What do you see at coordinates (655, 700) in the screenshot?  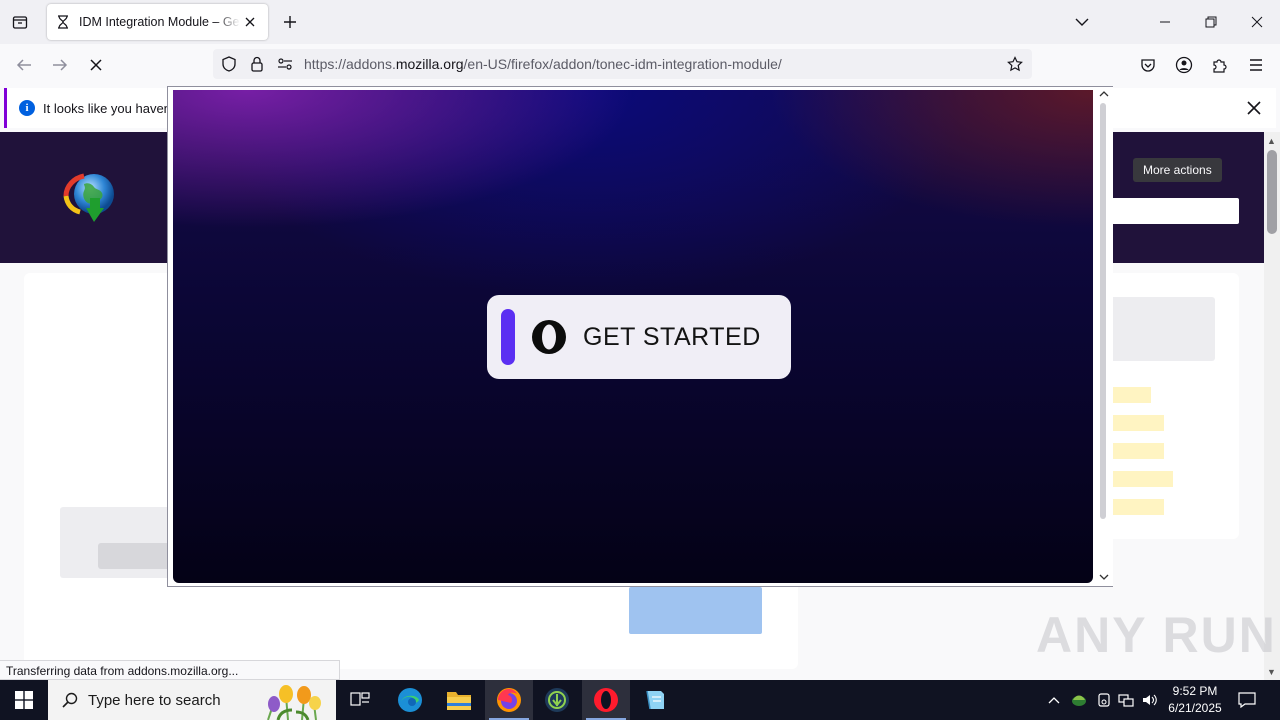 I see `notepad-app-icon` at bounding box center [655, 700].